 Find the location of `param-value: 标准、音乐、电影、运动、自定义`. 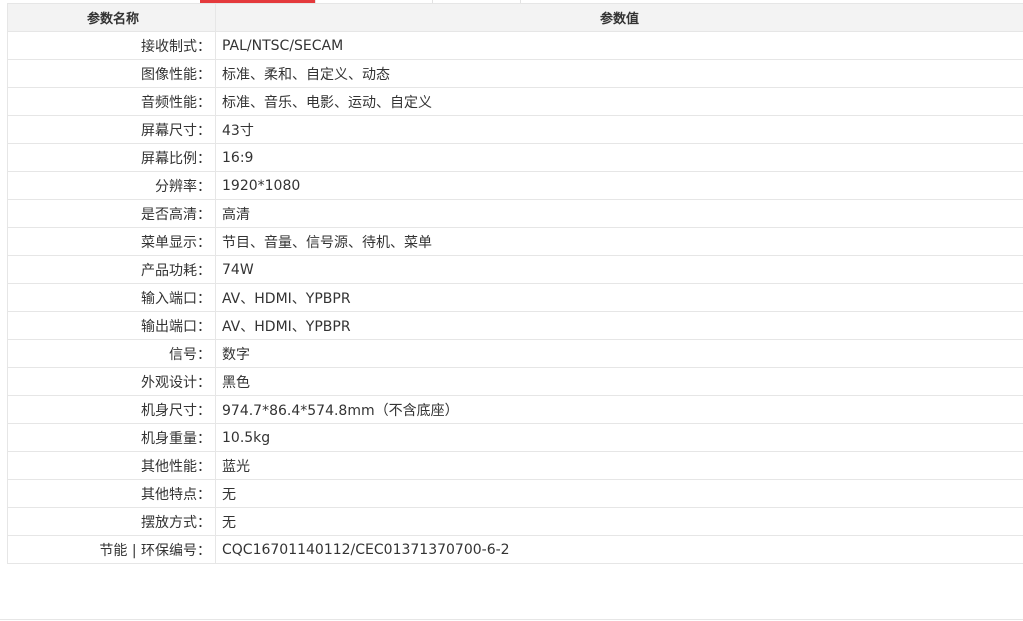

param-value: 标准、音乐、电影、运动、自定义 is located at coordinates (619, 101).